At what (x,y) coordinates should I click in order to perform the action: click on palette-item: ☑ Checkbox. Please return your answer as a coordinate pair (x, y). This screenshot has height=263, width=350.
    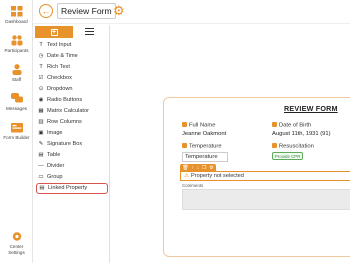
    Looking at the image, I should click on (72, 78).